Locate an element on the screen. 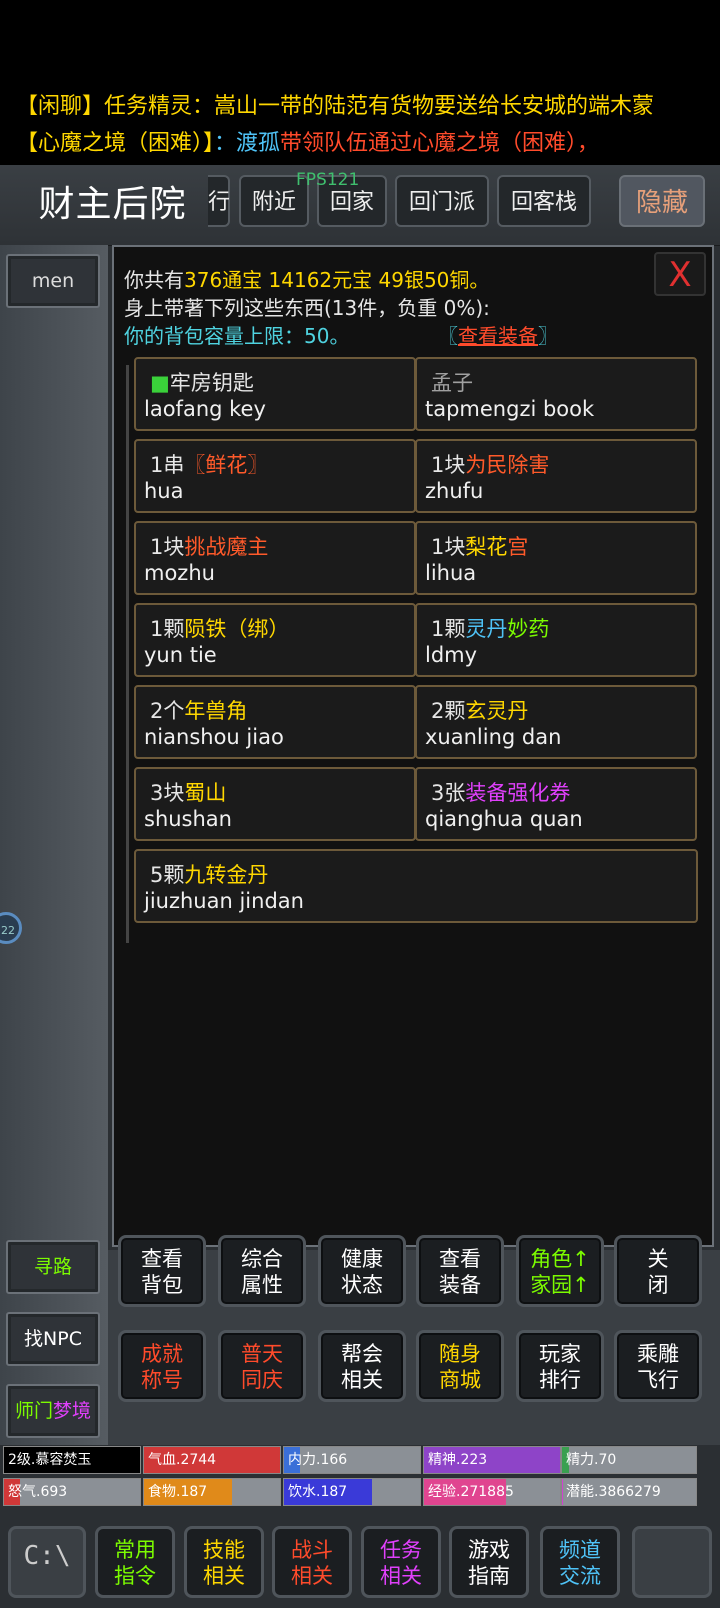 The image size is (720, 1608). nav-button-inn: 回客栈 is located at coordinates (544, 201).